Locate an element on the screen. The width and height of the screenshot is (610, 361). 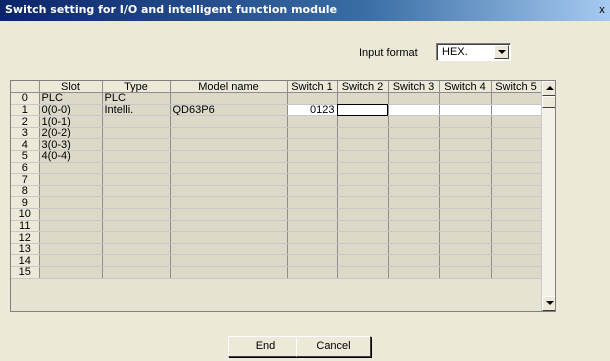
cancel-button: Cancel is located at coordinates (333, 346).